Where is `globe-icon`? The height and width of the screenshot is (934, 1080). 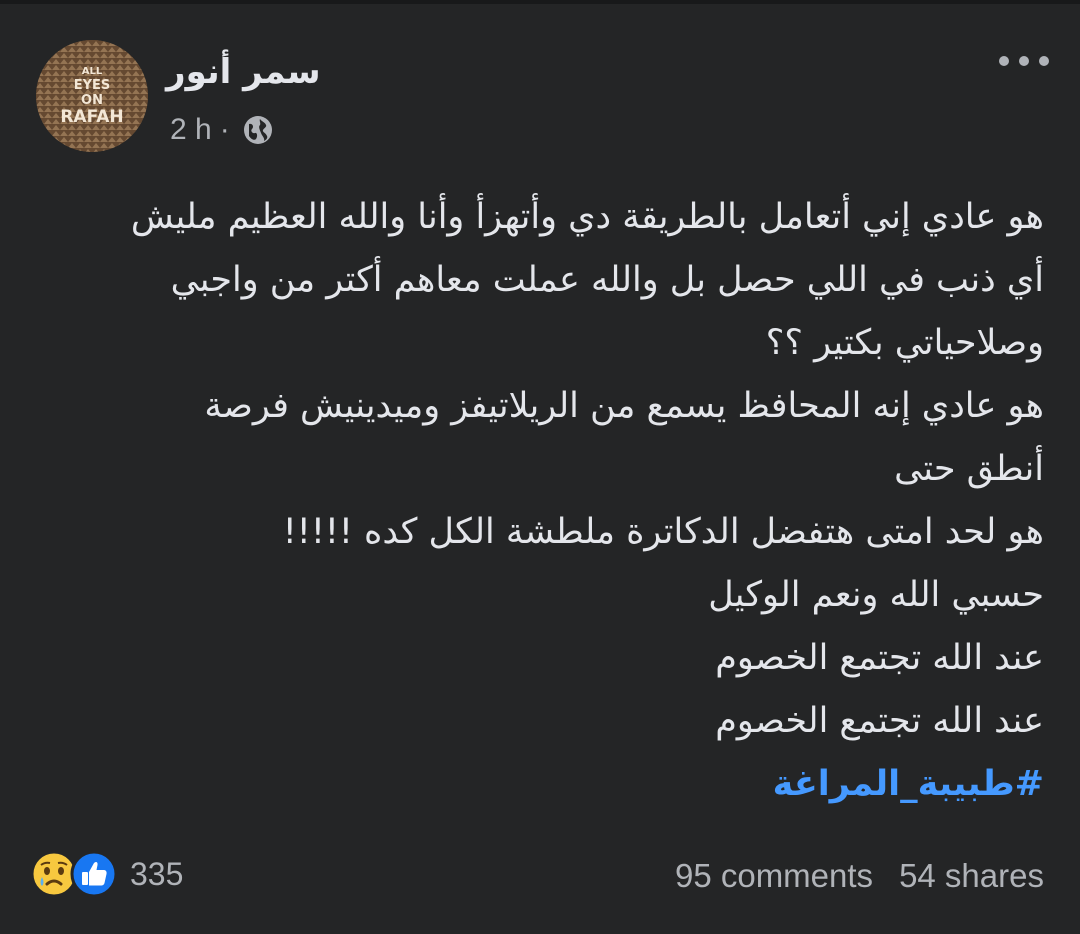 globe-icon is located at coordinates (258, 130).